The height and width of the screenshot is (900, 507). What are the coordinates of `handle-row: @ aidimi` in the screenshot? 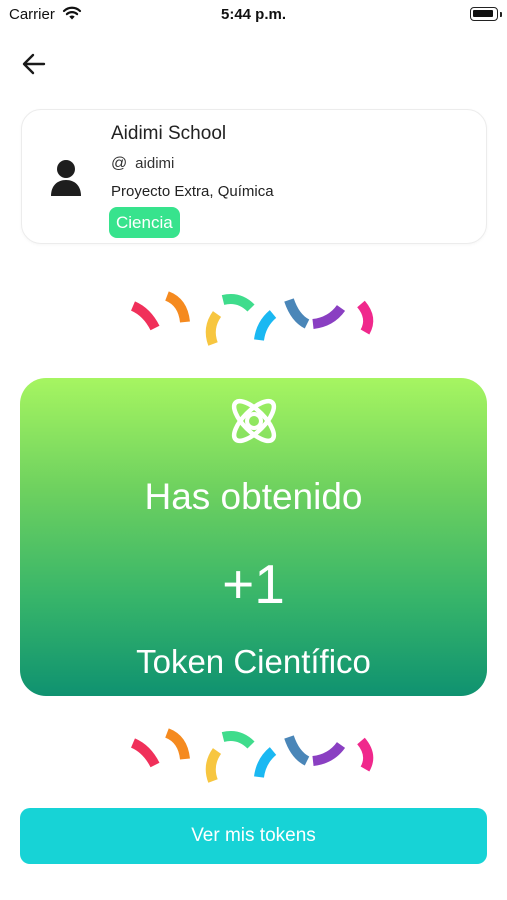 It's located at (142, 164).